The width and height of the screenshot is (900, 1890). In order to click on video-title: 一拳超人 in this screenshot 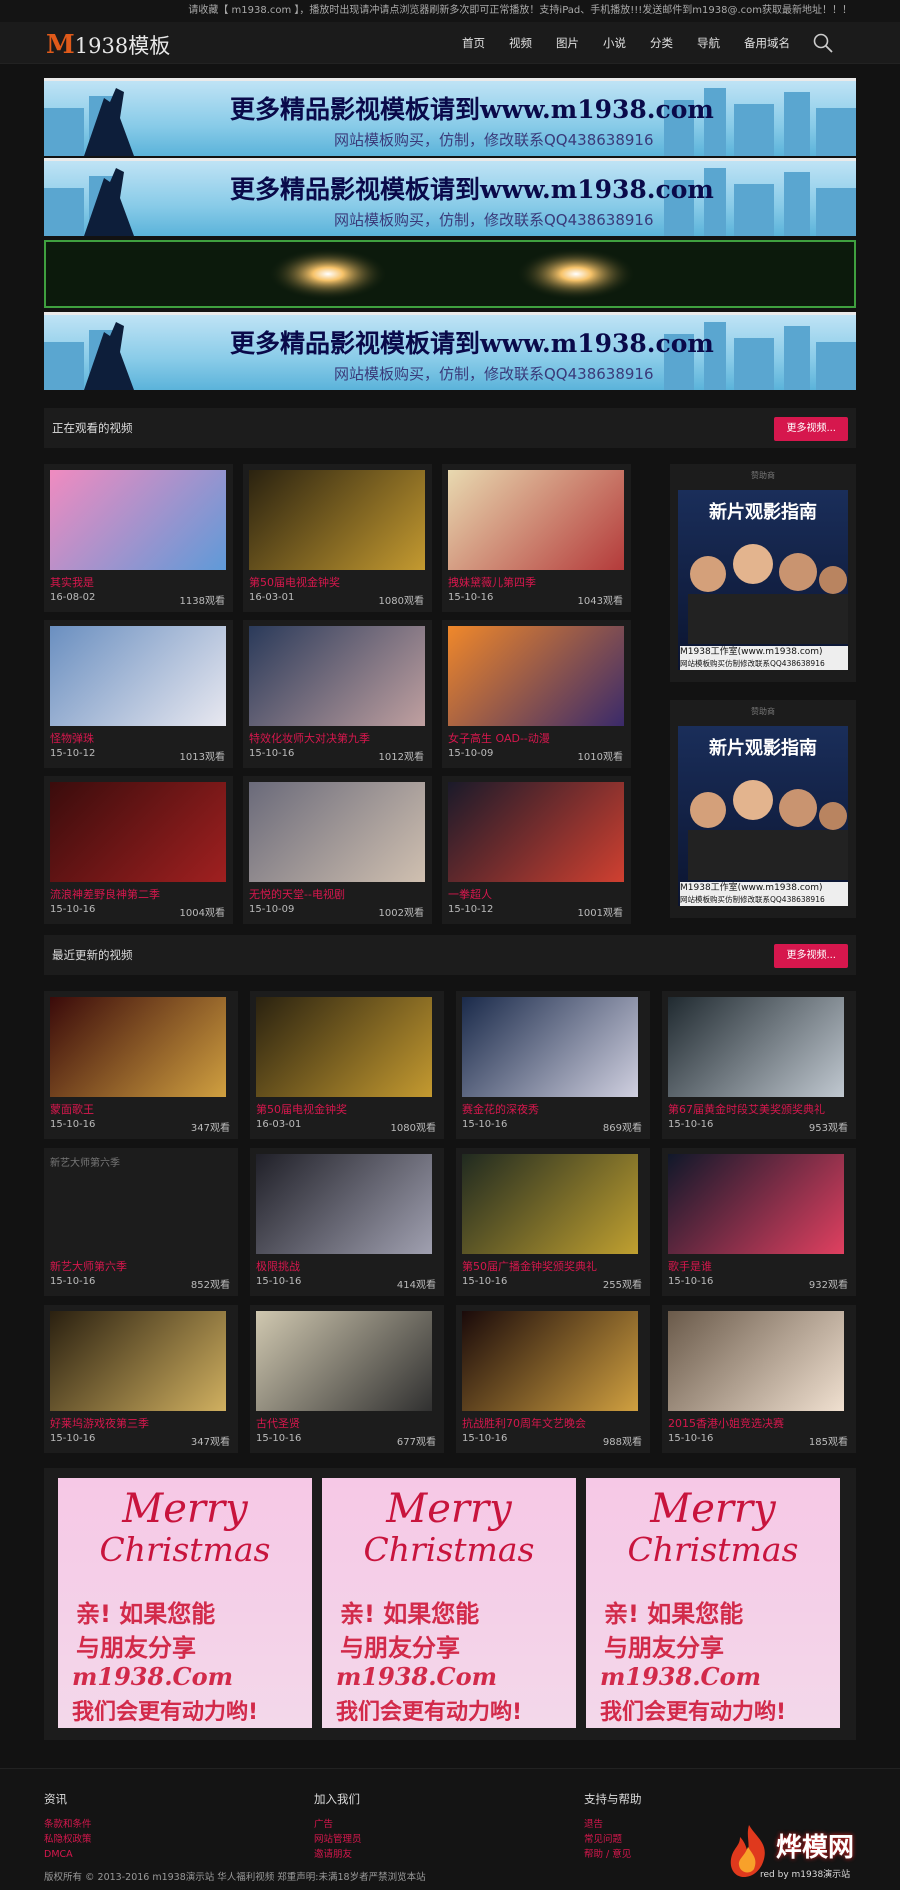, I will do `click(536, 894)`.